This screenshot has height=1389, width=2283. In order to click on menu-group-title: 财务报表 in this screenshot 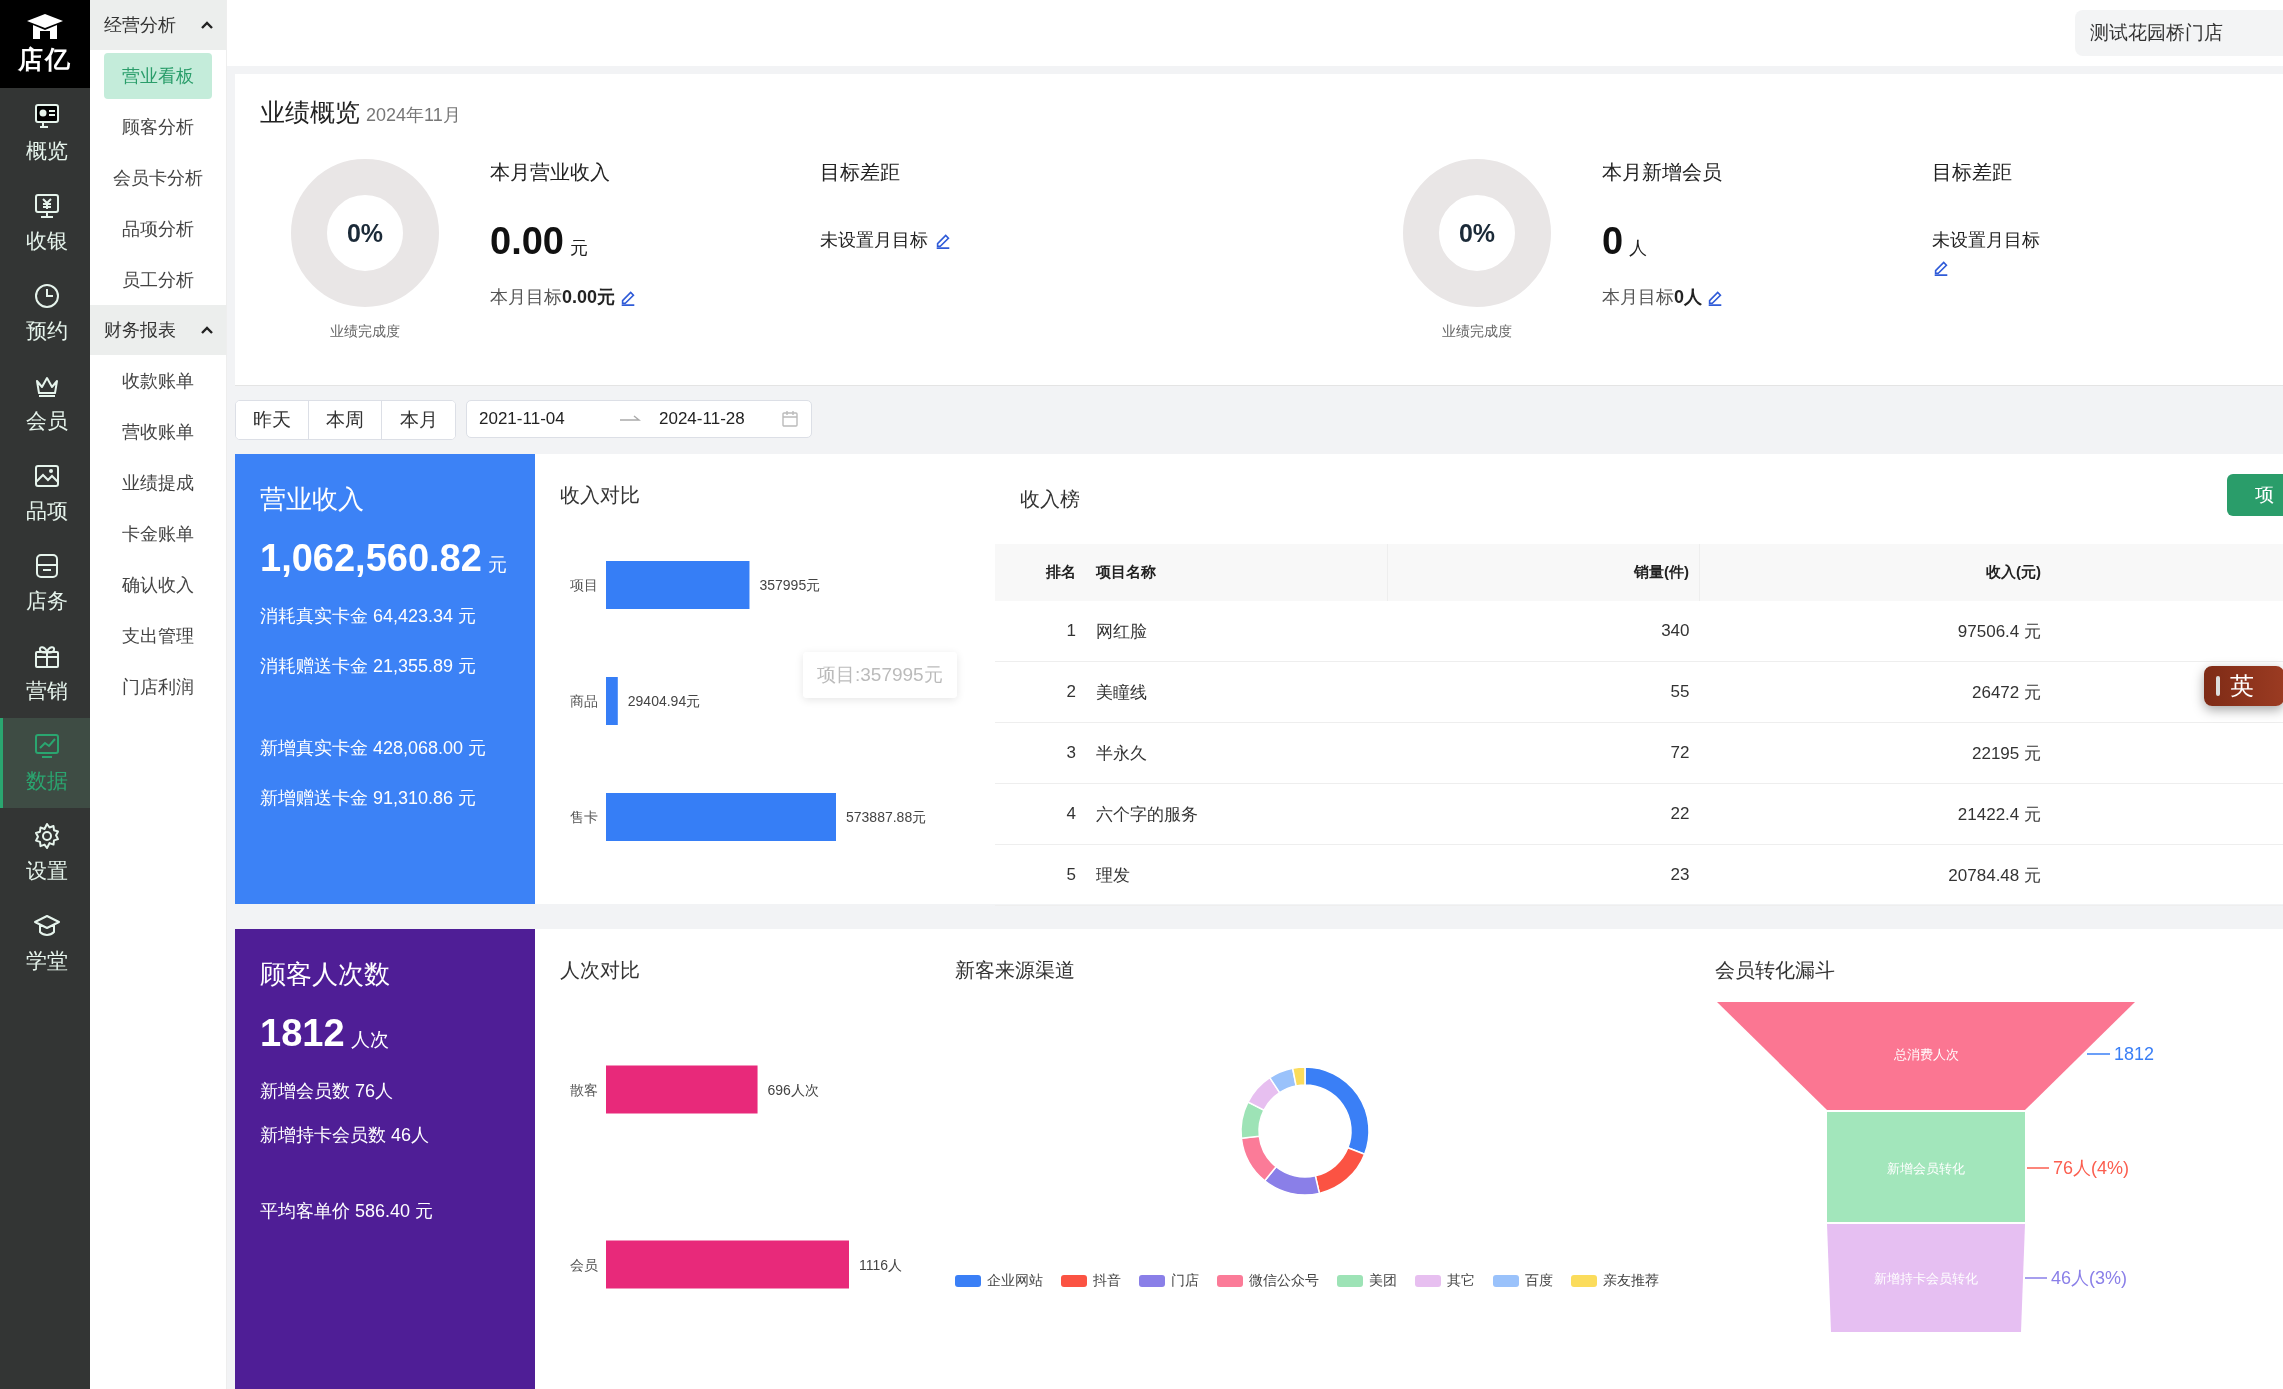, I will do `click(140, 330)`.